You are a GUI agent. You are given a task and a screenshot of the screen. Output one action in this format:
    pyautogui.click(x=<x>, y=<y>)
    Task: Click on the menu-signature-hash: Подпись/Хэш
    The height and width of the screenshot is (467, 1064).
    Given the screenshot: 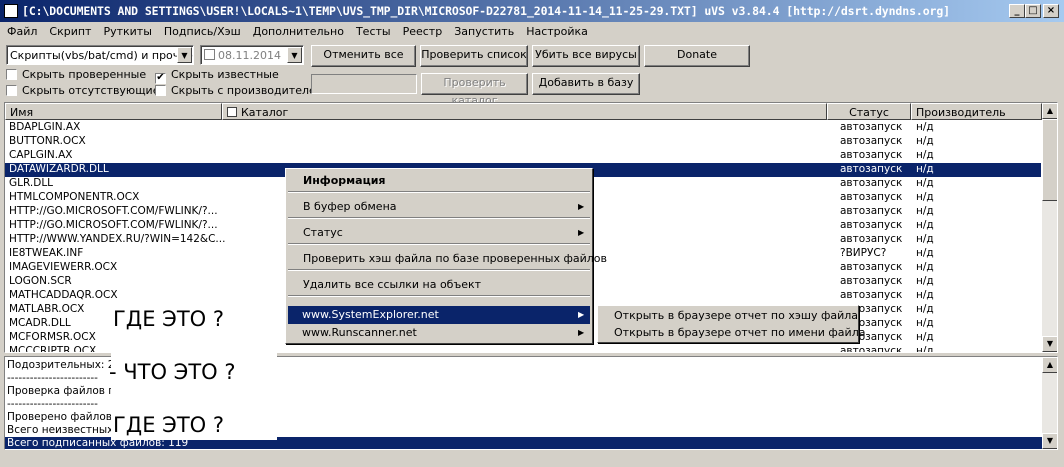 What is the action you would take?
    pyautogui.click(x=201, y=30)
    